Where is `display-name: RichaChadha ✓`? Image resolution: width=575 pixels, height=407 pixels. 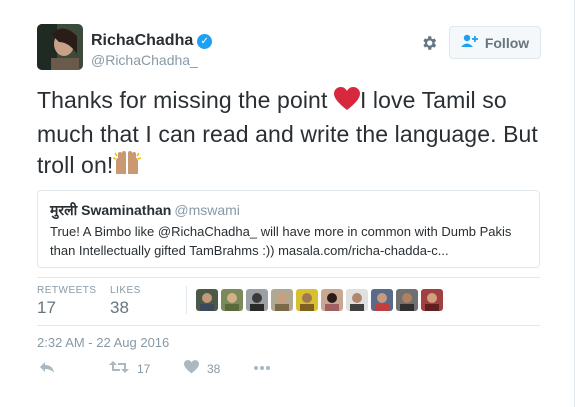
display-name: RichaChadha ✓ is located at coordinates (152, 41).